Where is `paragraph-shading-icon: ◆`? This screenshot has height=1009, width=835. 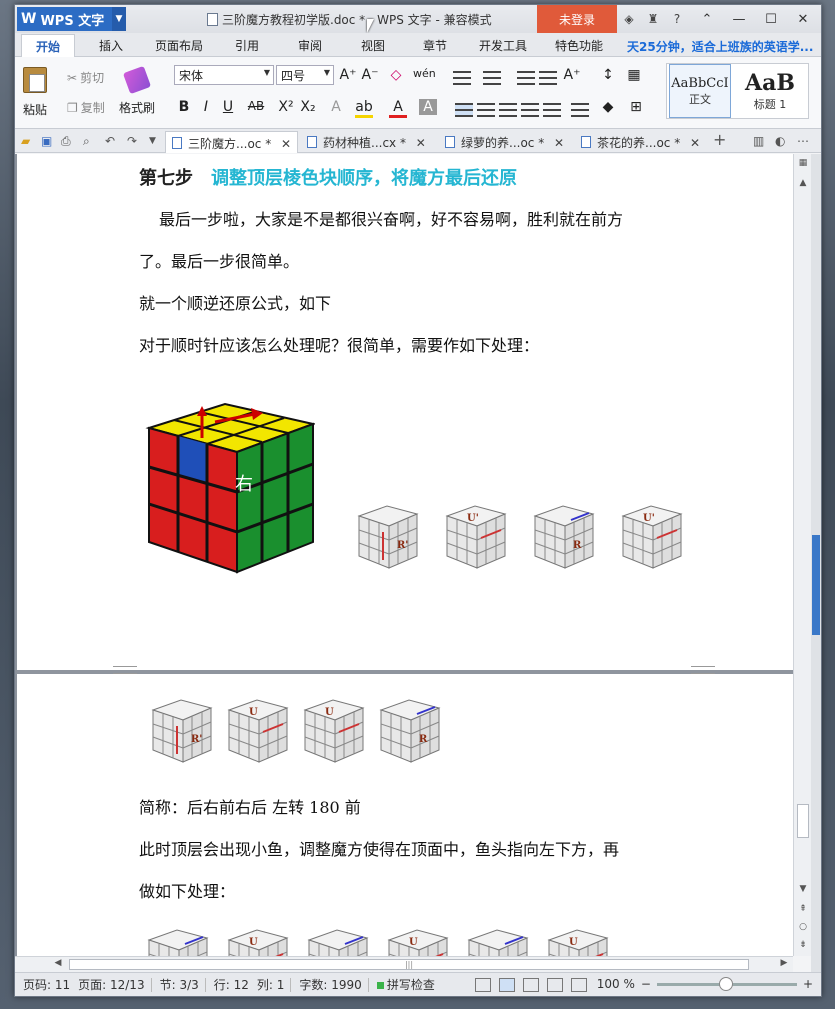 paragraph-shading-icon: ◆ is located at coordinates (608, 107).